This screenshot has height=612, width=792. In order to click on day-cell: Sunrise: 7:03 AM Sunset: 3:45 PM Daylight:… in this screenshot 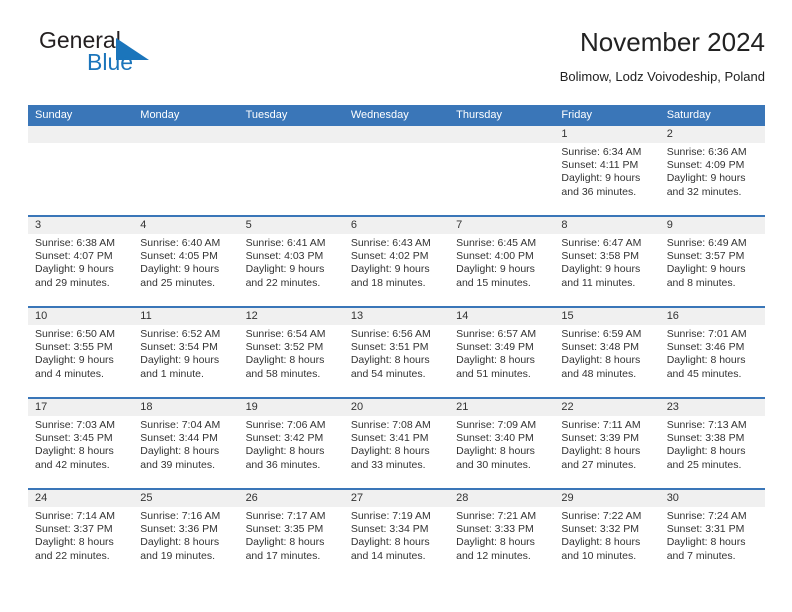, I will do `click(80, 452)`.